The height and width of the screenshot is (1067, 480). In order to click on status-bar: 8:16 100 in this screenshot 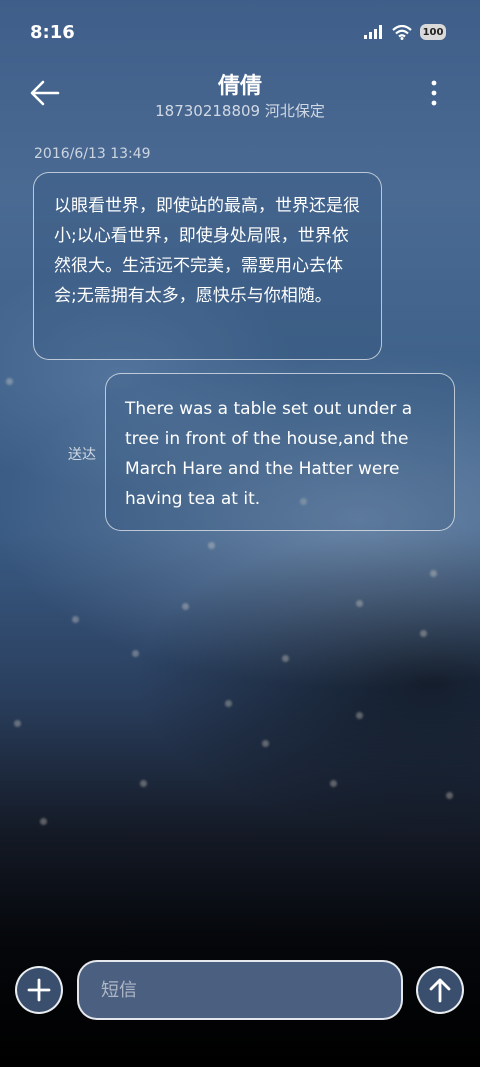, I will do `click(240, 33)`.